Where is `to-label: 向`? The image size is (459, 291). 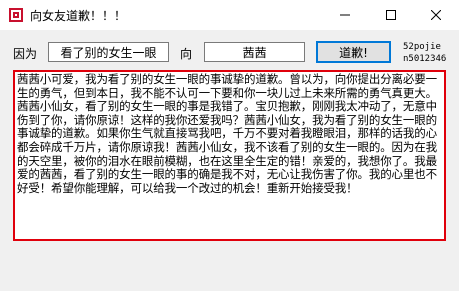 to-label: 向 is located at coordinates (186, 54).